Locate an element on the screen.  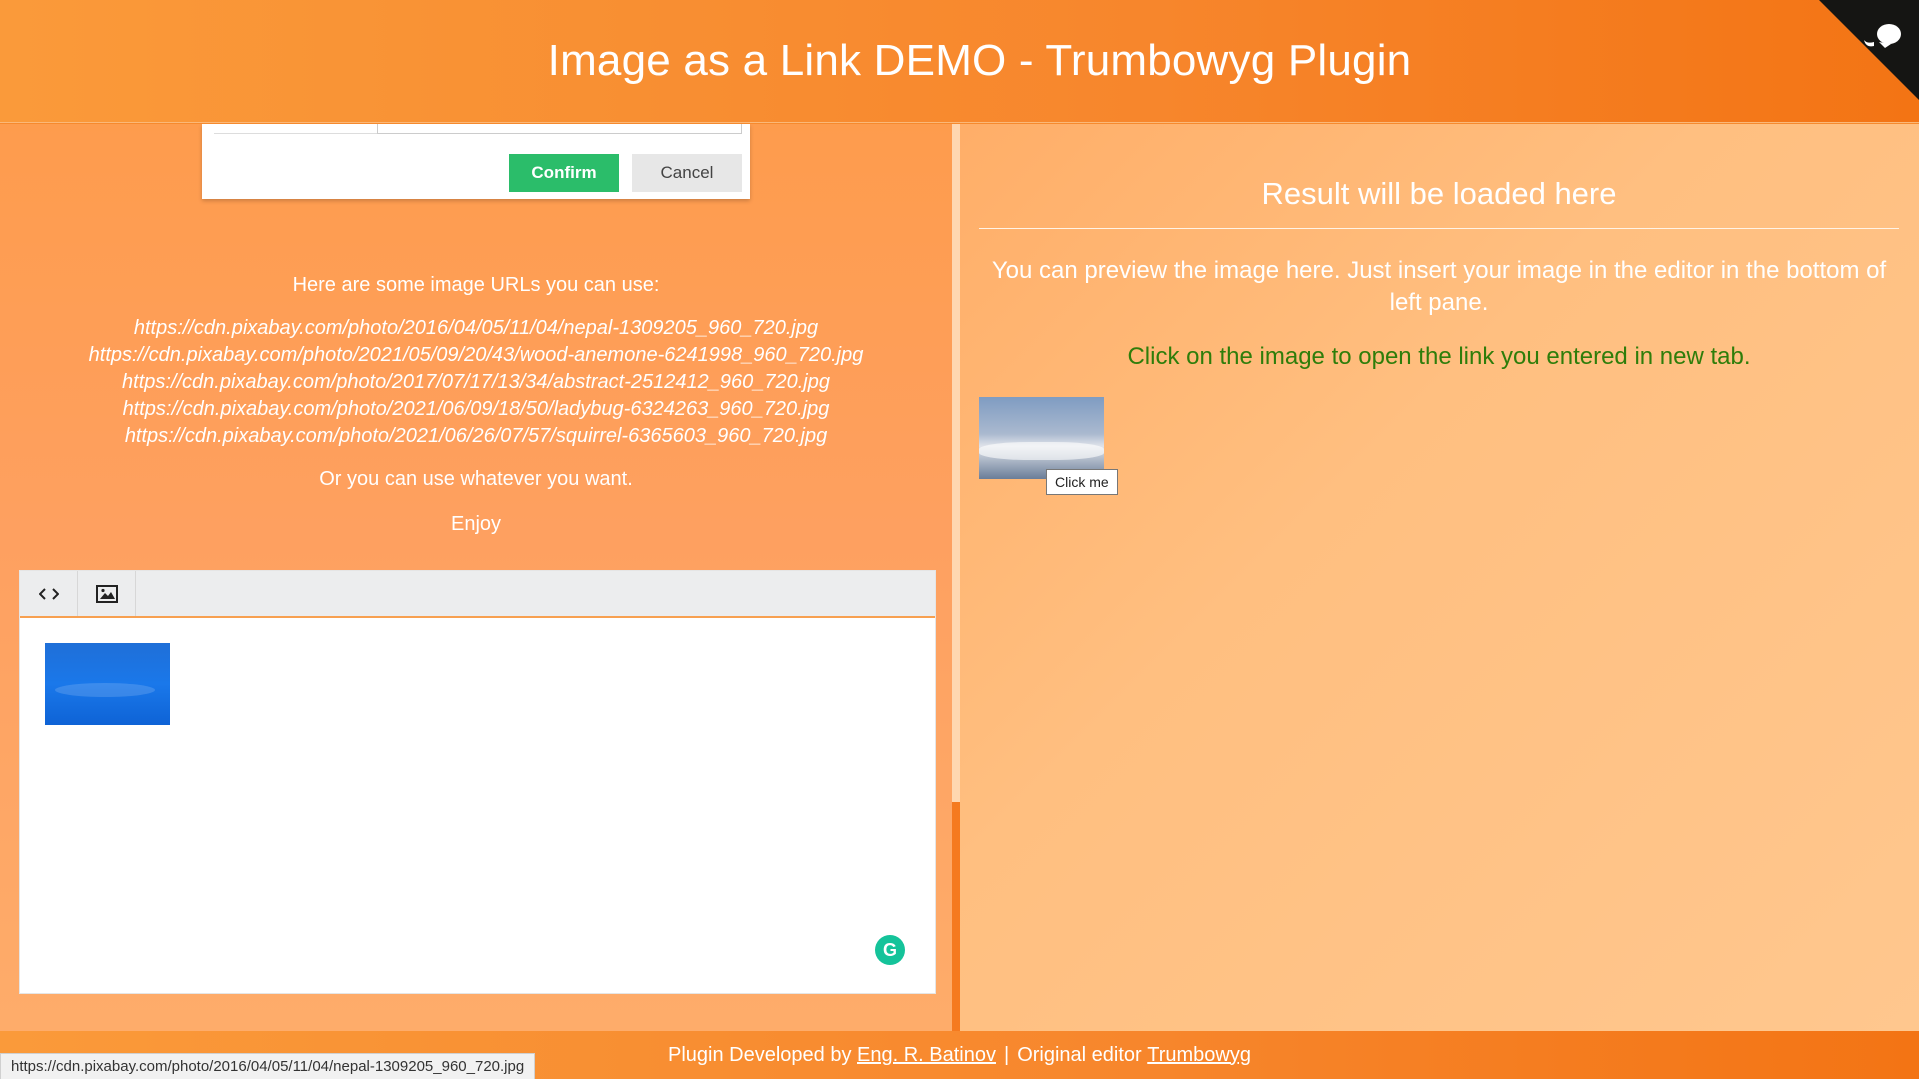
insert-image-button is located at coordinates (107, 593).